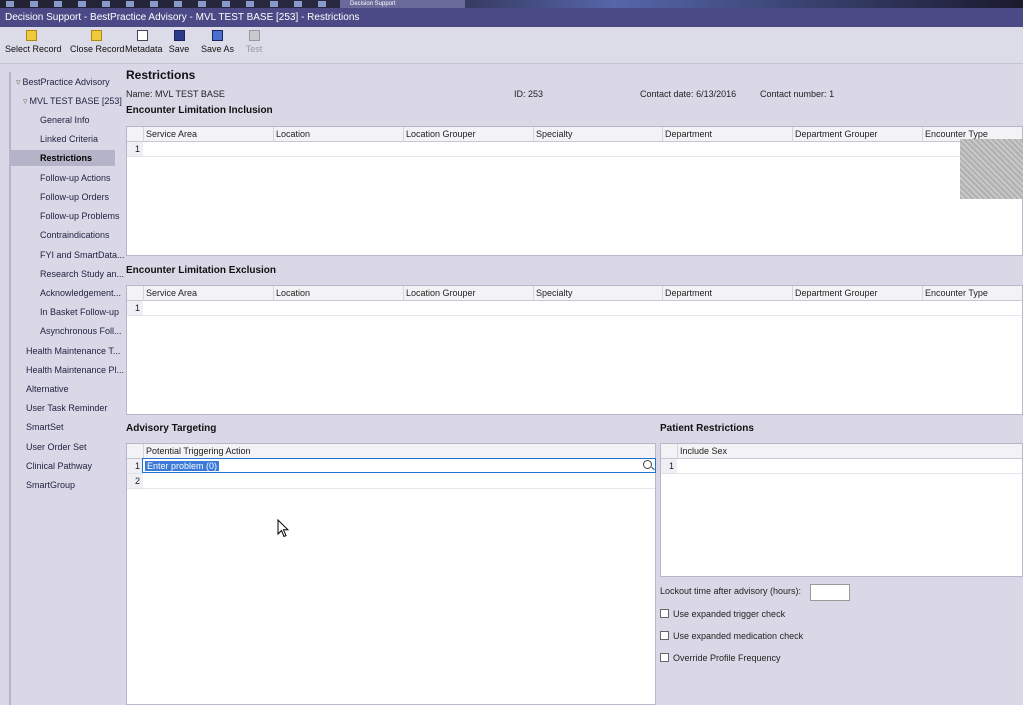  I want to click on taskbar: Decision Support, so click(511, 4).